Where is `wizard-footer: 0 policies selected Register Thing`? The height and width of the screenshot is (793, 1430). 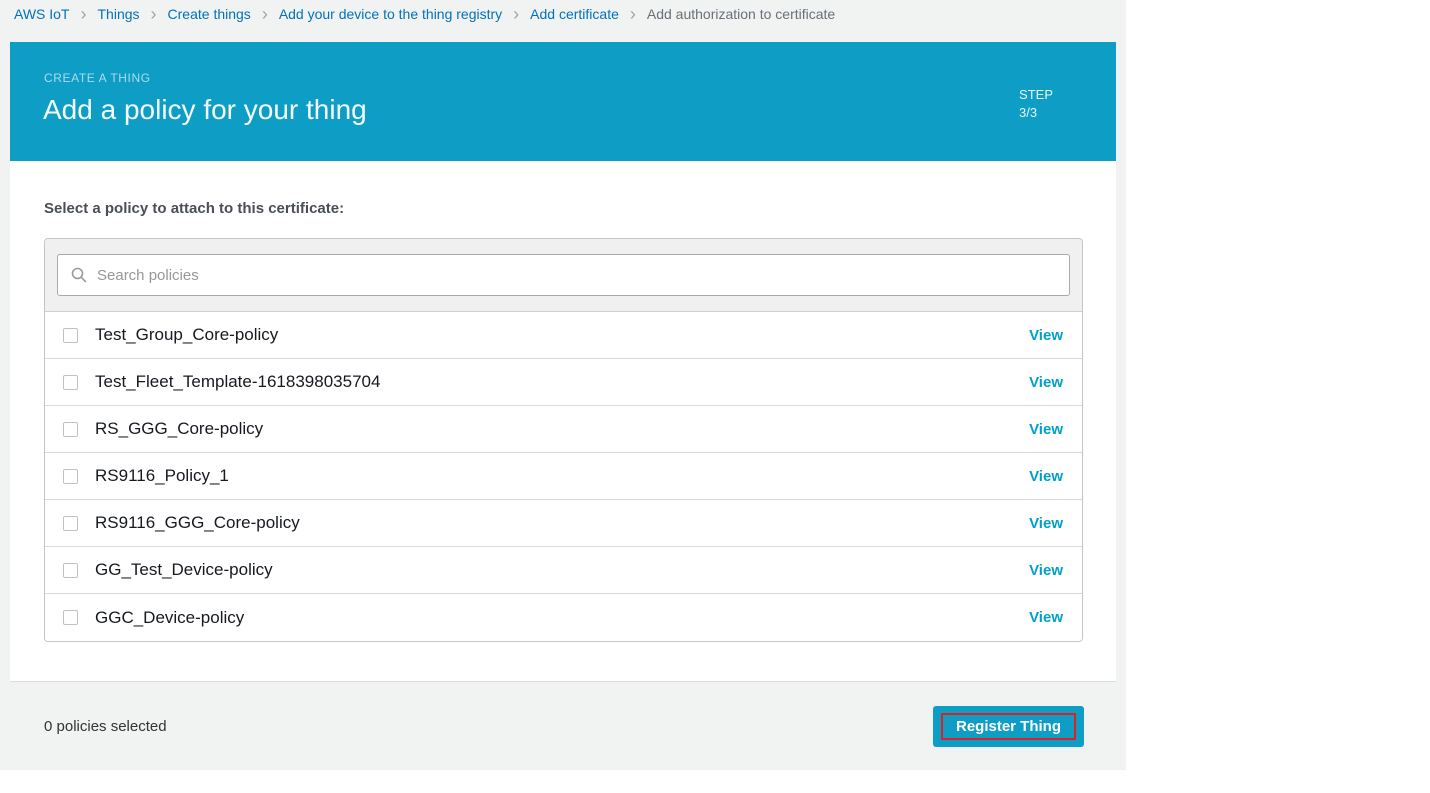 wizard-footer: 0 policies selected Register Thing is located at coordinates (563, 725).